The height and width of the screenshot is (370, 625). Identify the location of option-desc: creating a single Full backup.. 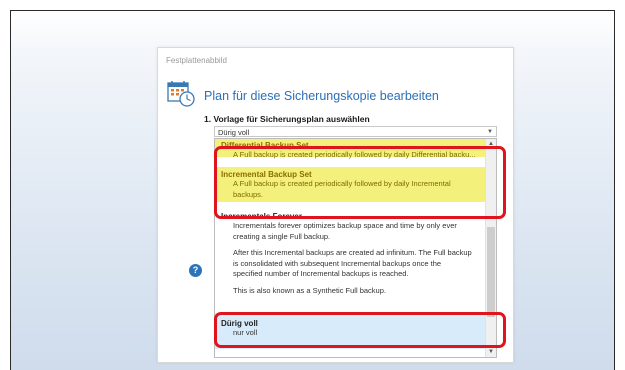
(282, 236).